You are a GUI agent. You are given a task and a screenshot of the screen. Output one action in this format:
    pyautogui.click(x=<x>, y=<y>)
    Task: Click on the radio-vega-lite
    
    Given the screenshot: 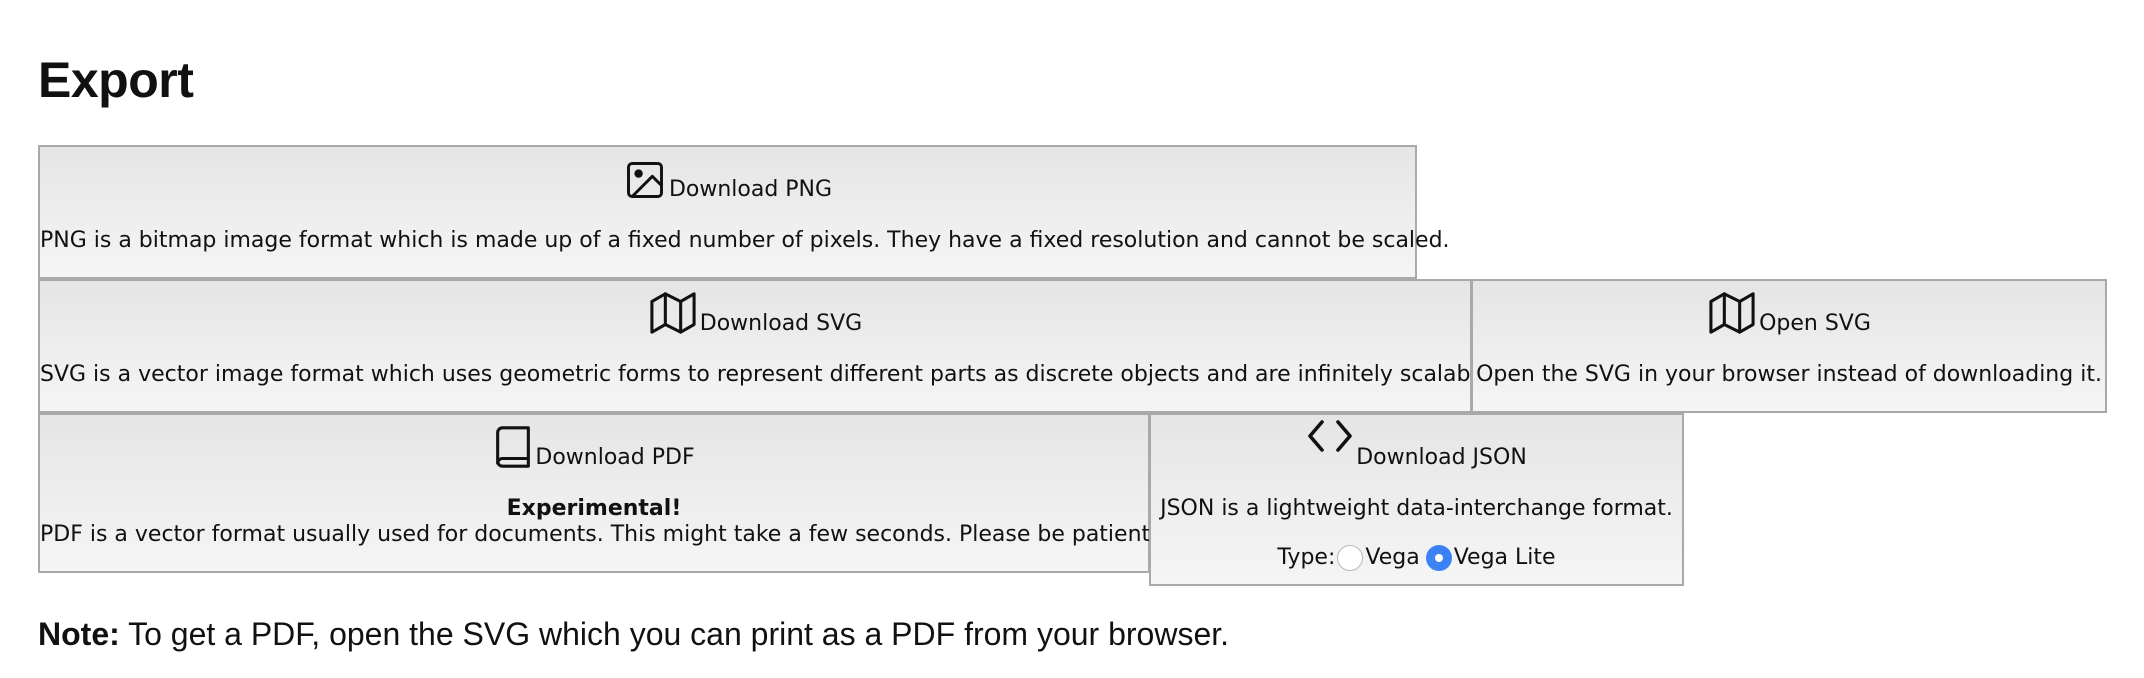 What is the action you would take?
    pyautogui.click(x=1438, y=558)
    